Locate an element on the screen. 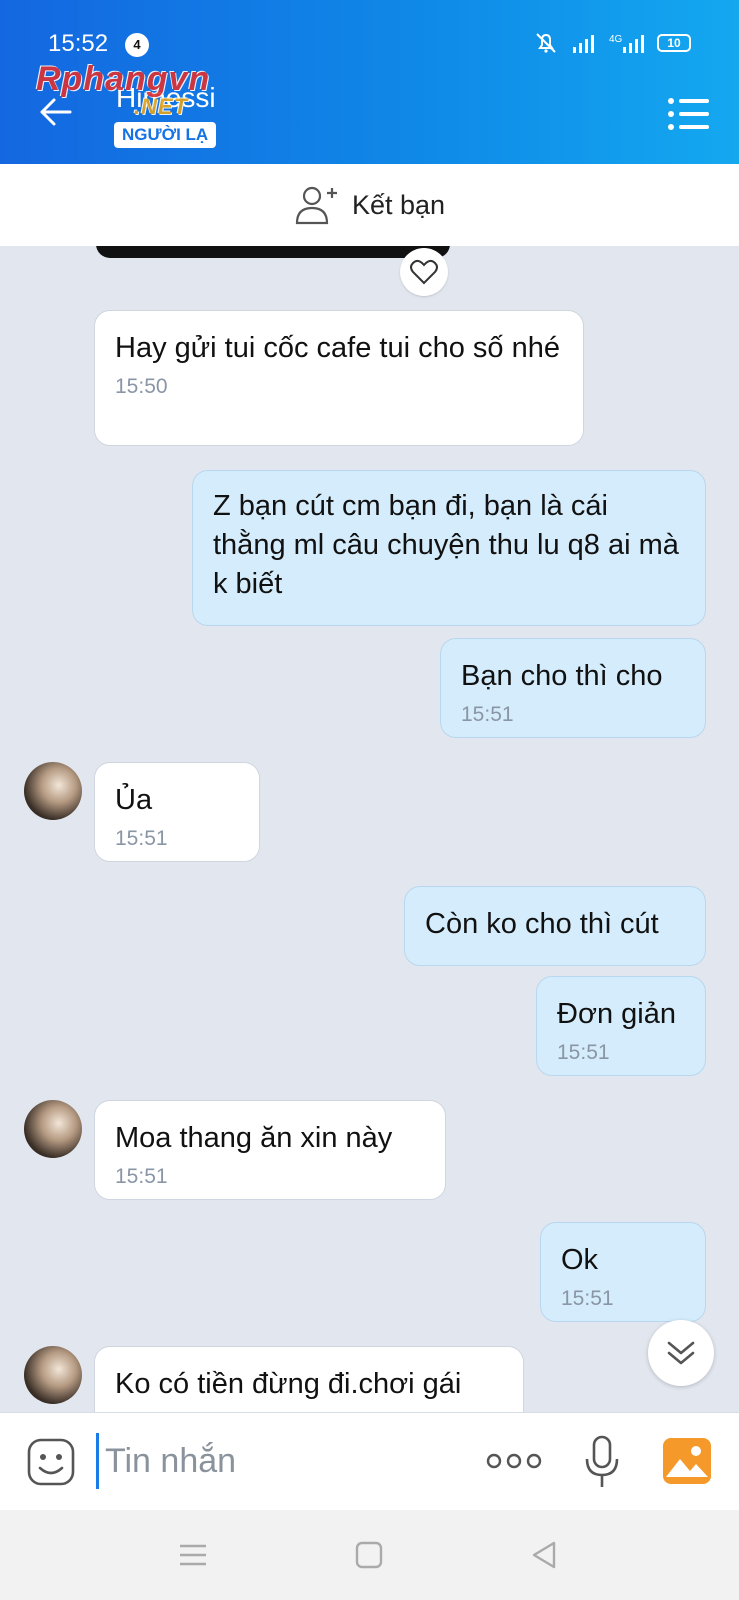 The height and width of the screenshot is (1600, 739). message-bubble-incoming: Ko có tiền đừng đi.chơi gái is located at coordinates (309, 1379).